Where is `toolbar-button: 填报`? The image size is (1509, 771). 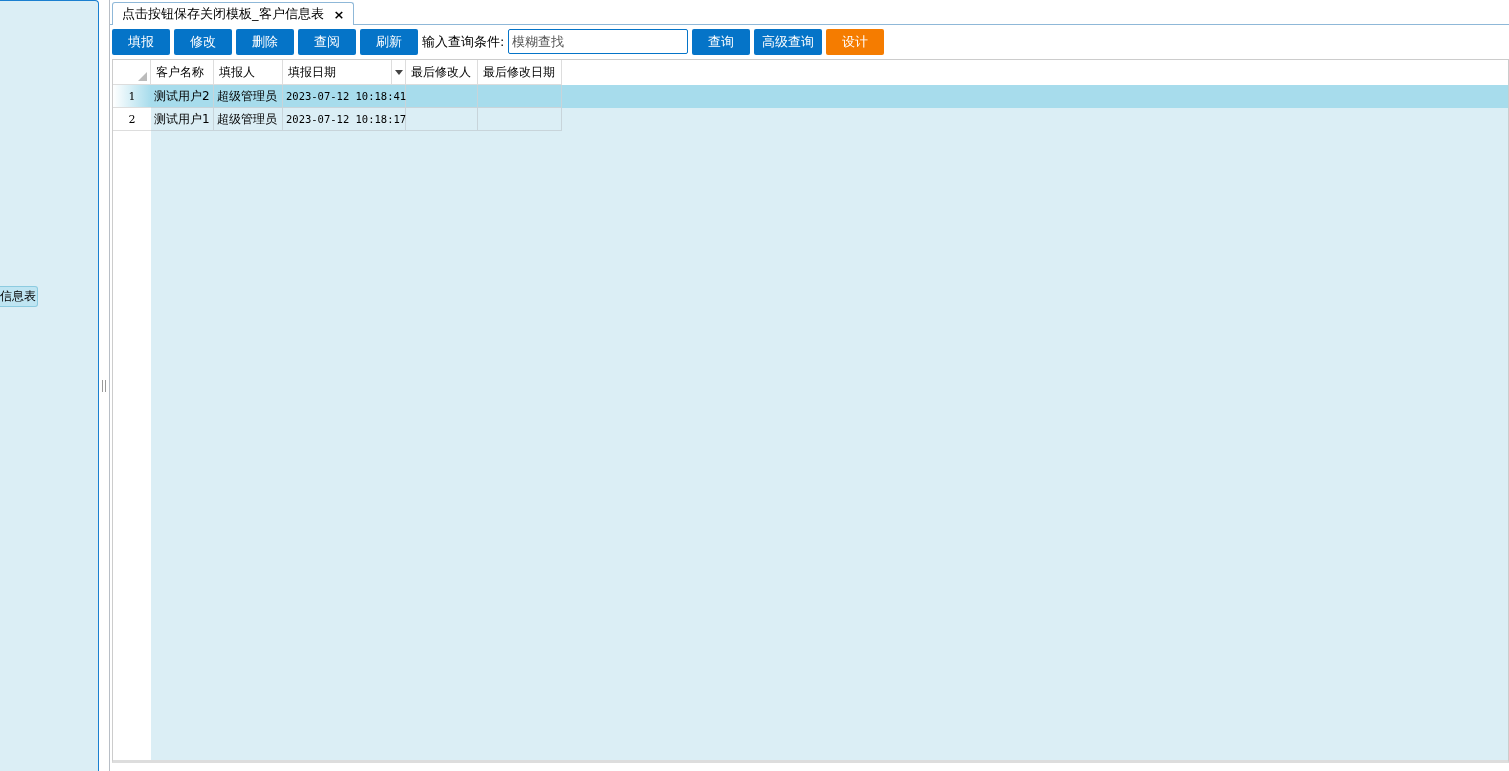
toolbar-button: 填报 is located at coordinates (141, 41).